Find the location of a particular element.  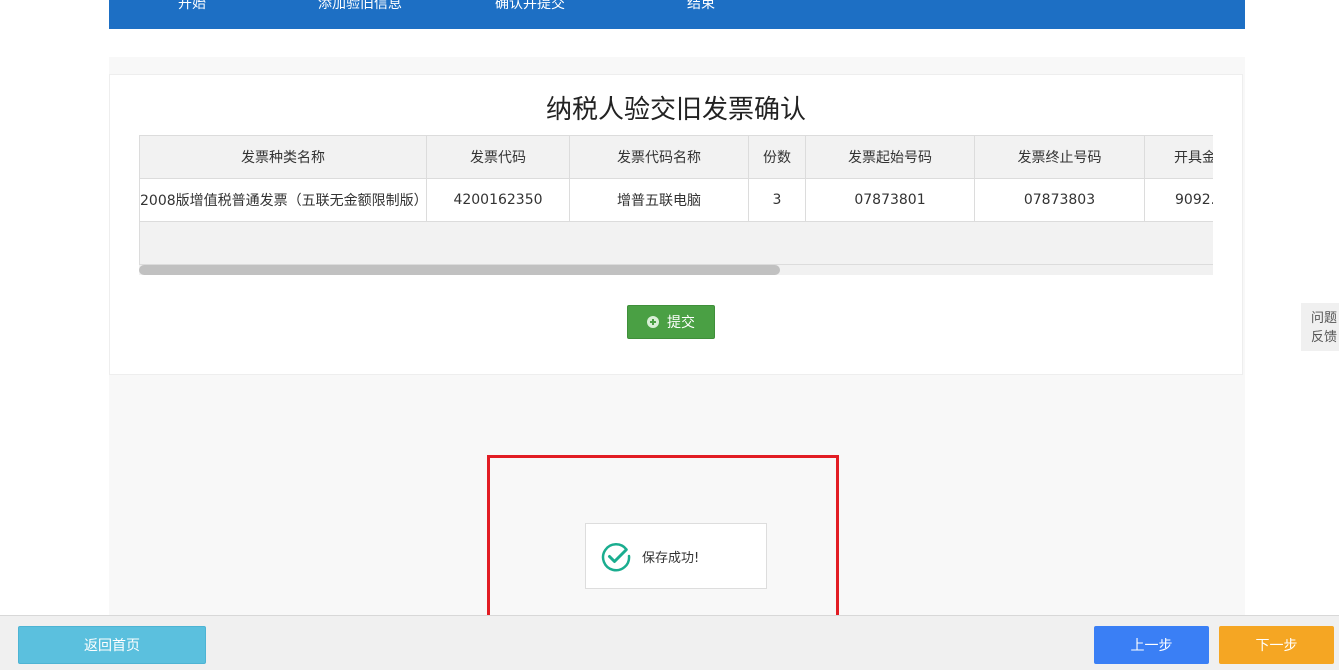

submit-button: 提交 is located at coordinates (671, 322).